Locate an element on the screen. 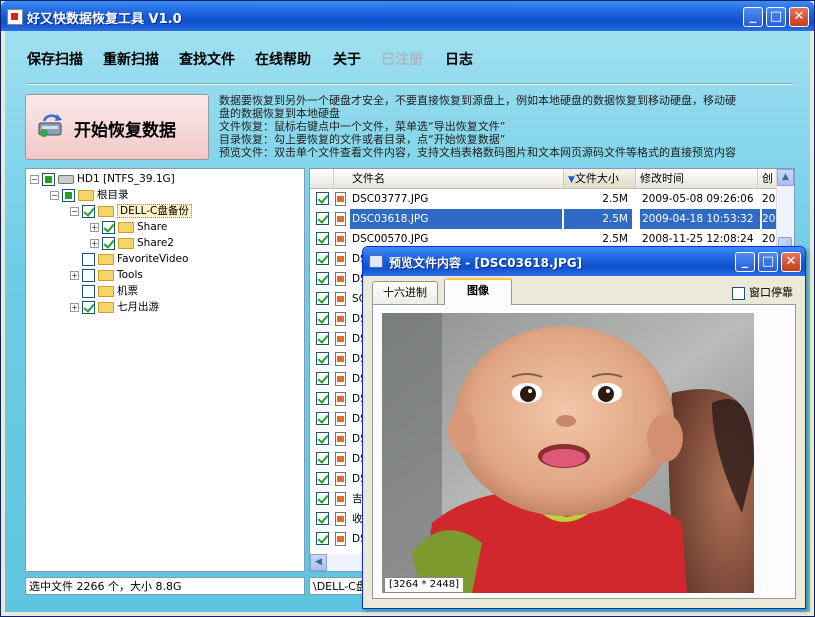 Image resolution: width=815 pixels, height=617 pixels. preview-close-button: ✕ is located at coordinates (791, 262).